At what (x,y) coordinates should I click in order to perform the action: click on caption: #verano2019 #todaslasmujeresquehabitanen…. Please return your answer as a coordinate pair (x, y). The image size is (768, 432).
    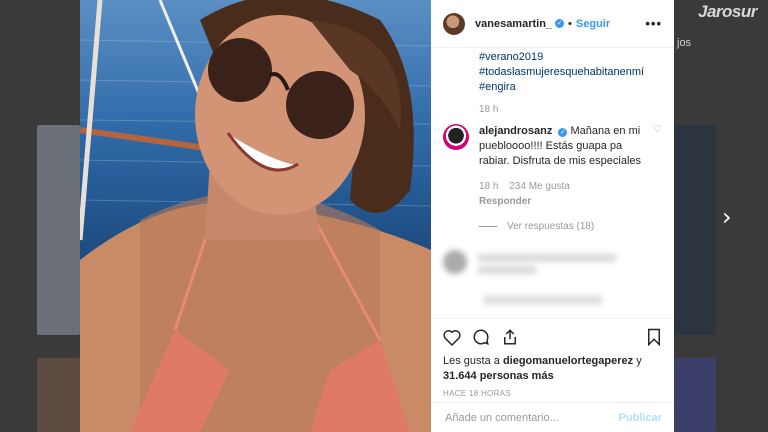
    Looking at the image, I should click on (552, 72).